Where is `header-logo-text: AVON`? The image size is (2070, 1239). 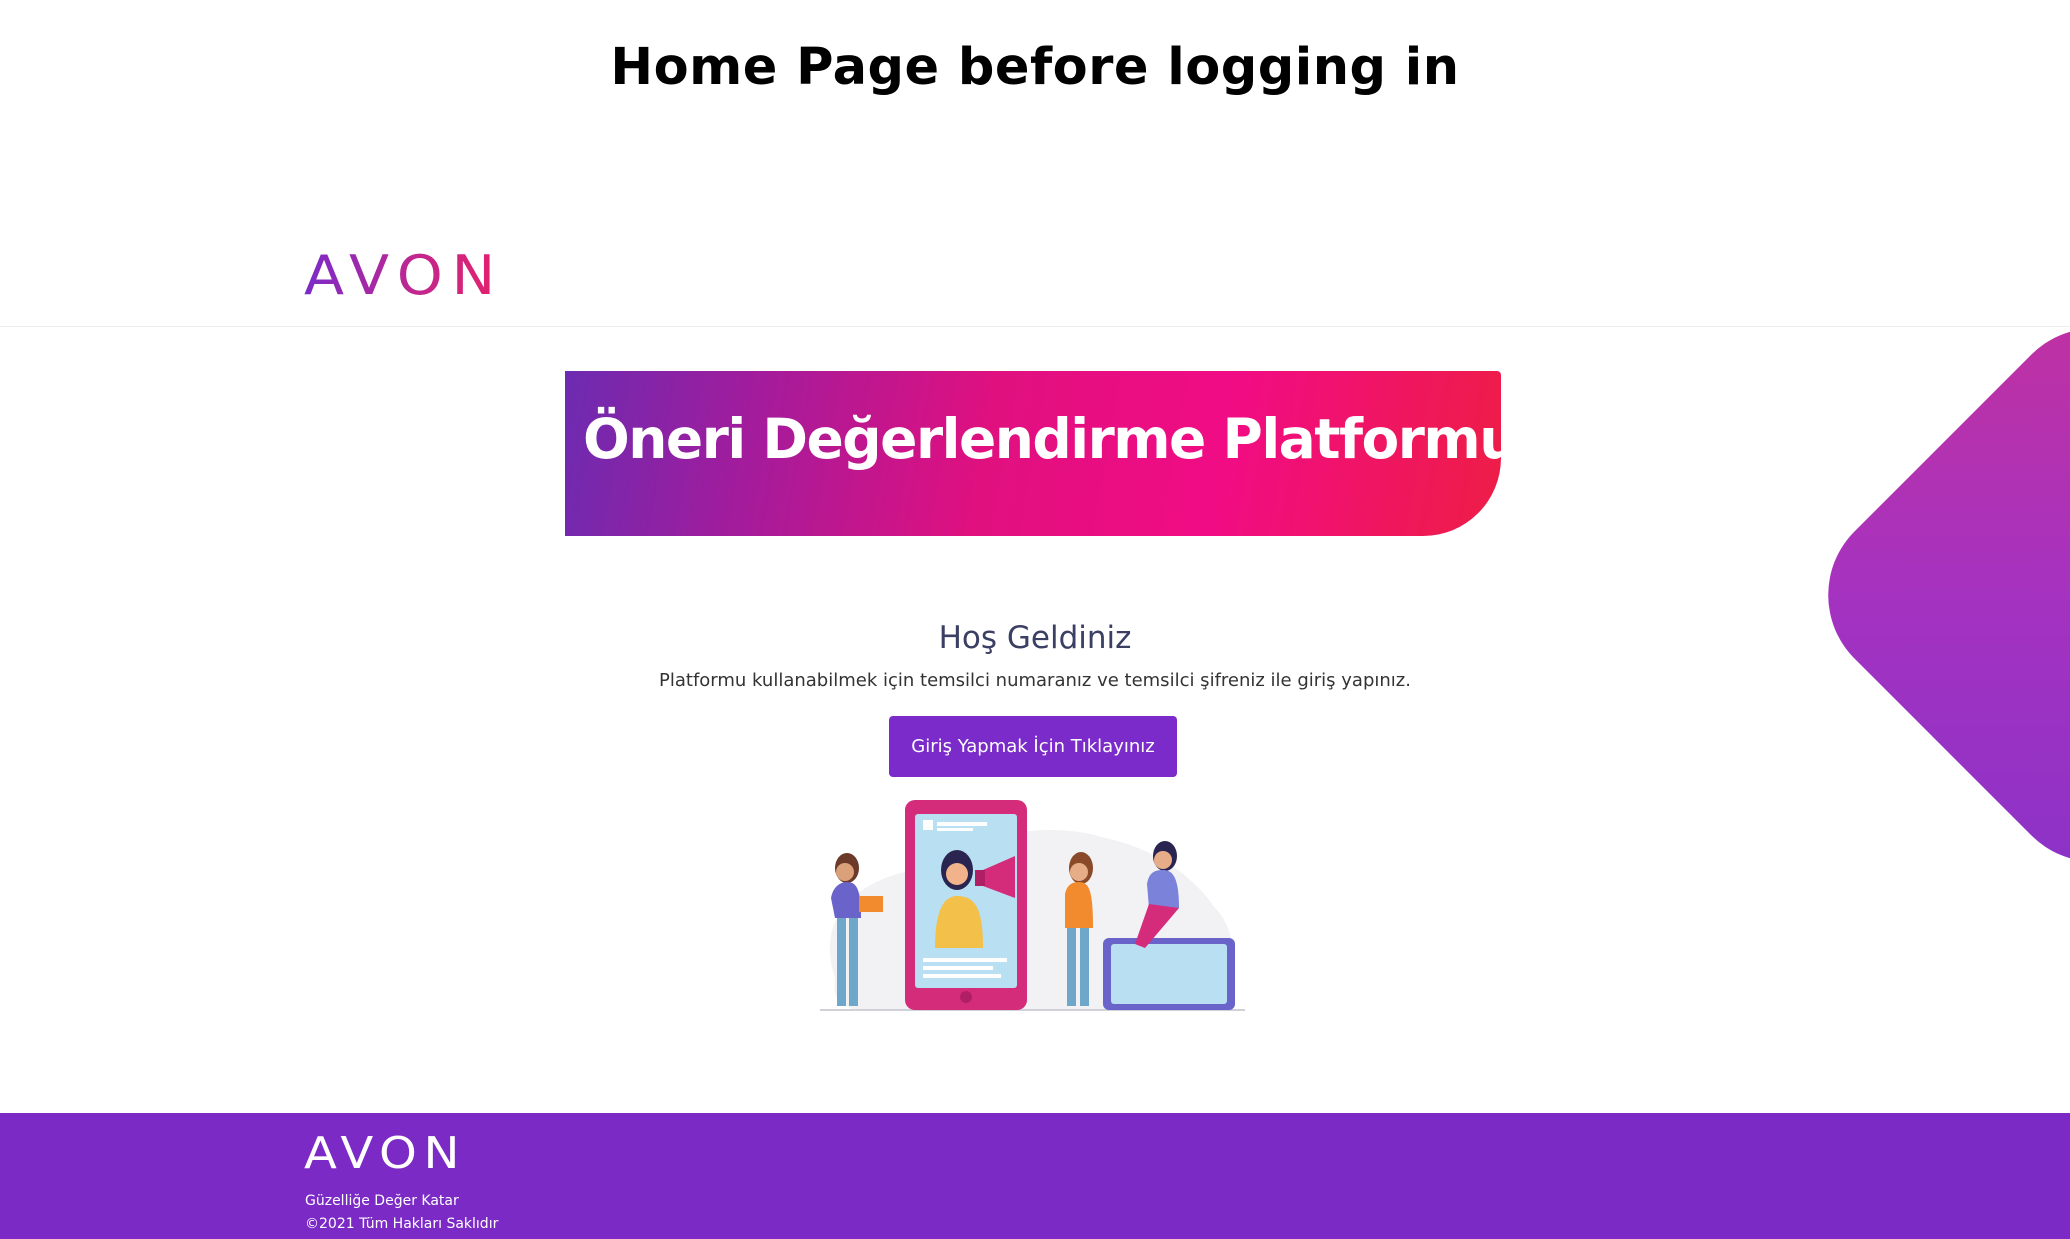
header-logo-text: AVON is located at coordinates (404, 273).